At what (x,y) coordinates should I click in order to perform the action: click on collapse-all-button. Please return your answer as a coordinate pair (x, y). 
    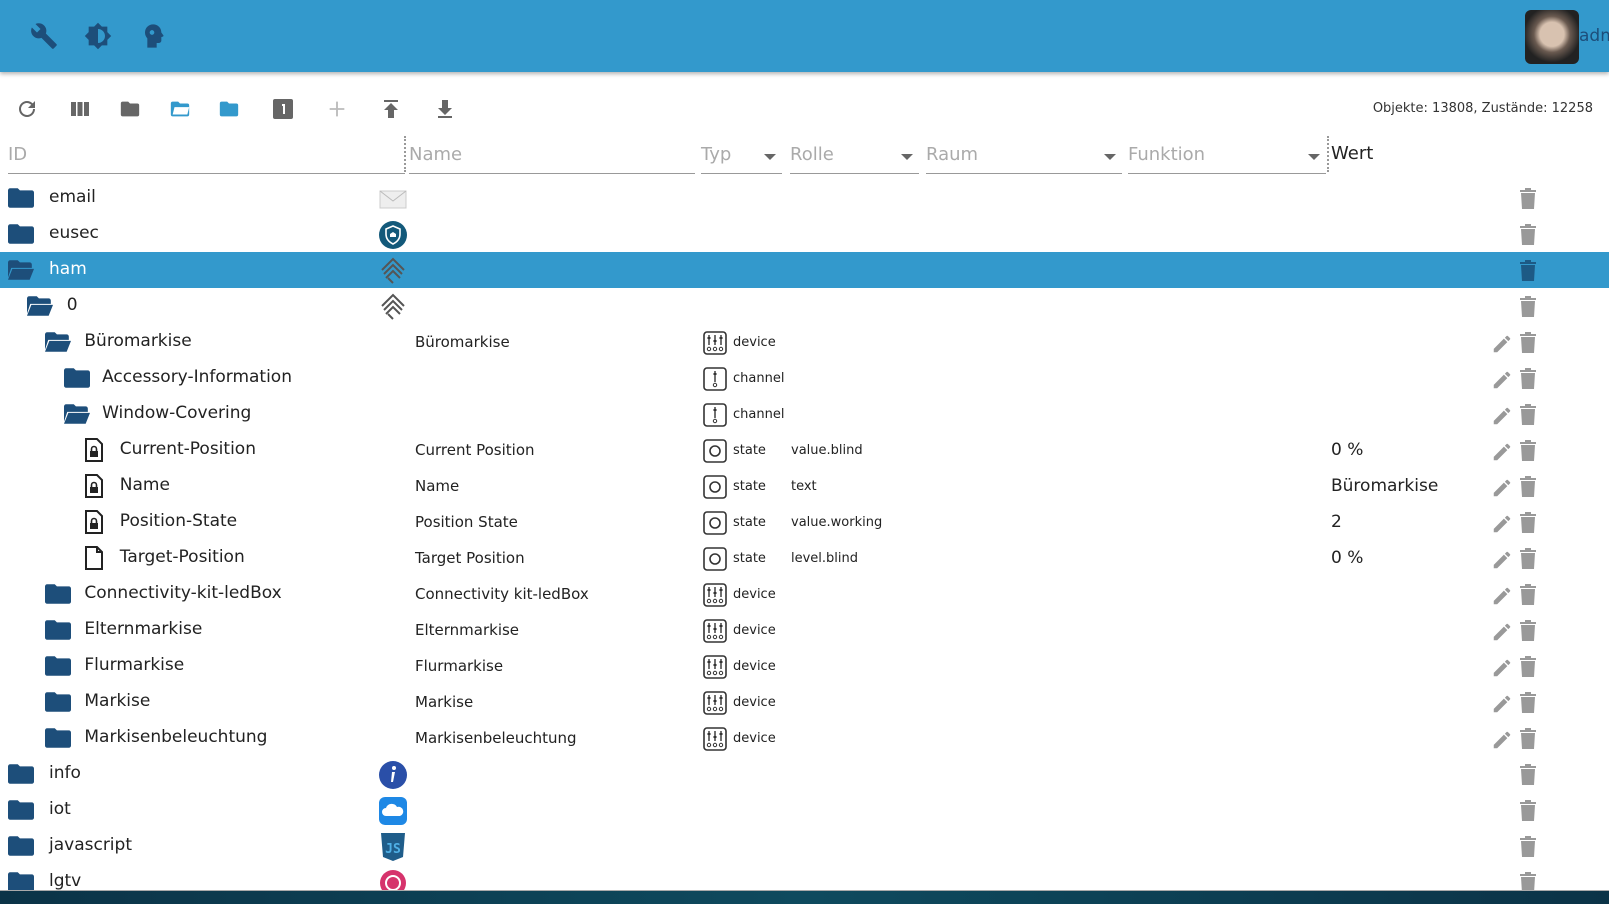
    Looking at the image, I should click on (130, 109).